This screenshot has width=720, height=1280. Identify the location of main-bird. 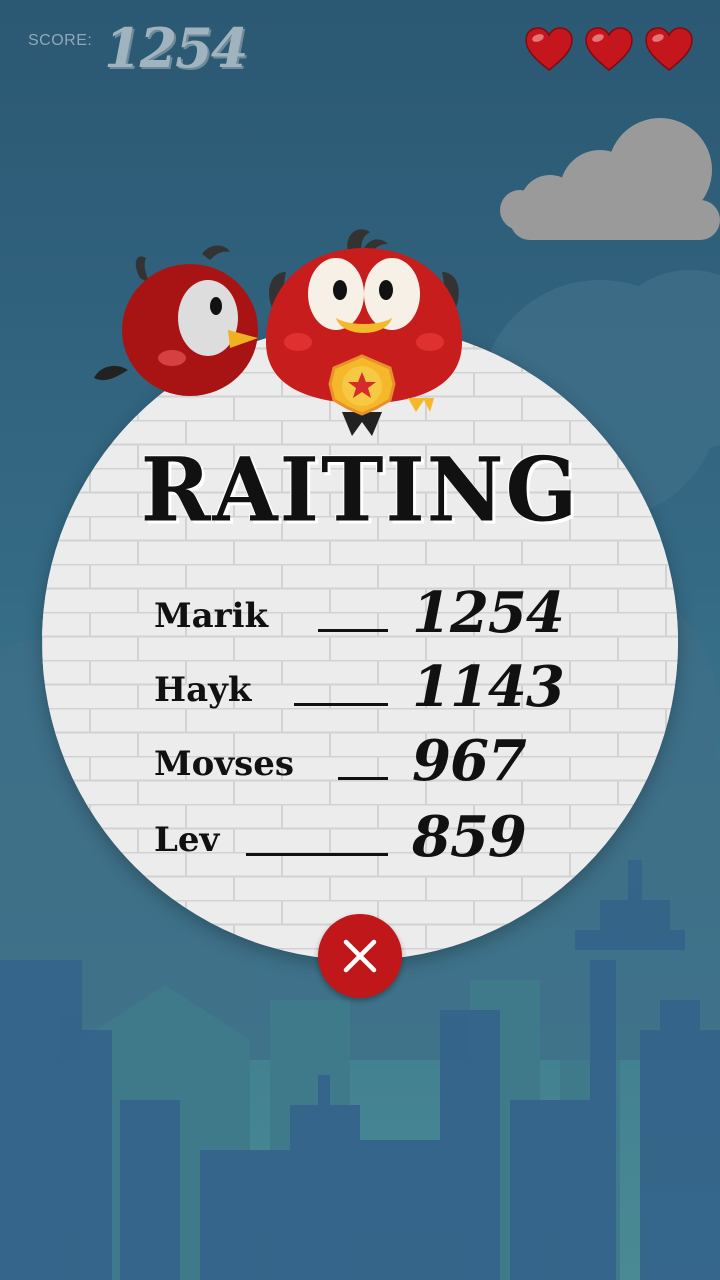
(364, 332).